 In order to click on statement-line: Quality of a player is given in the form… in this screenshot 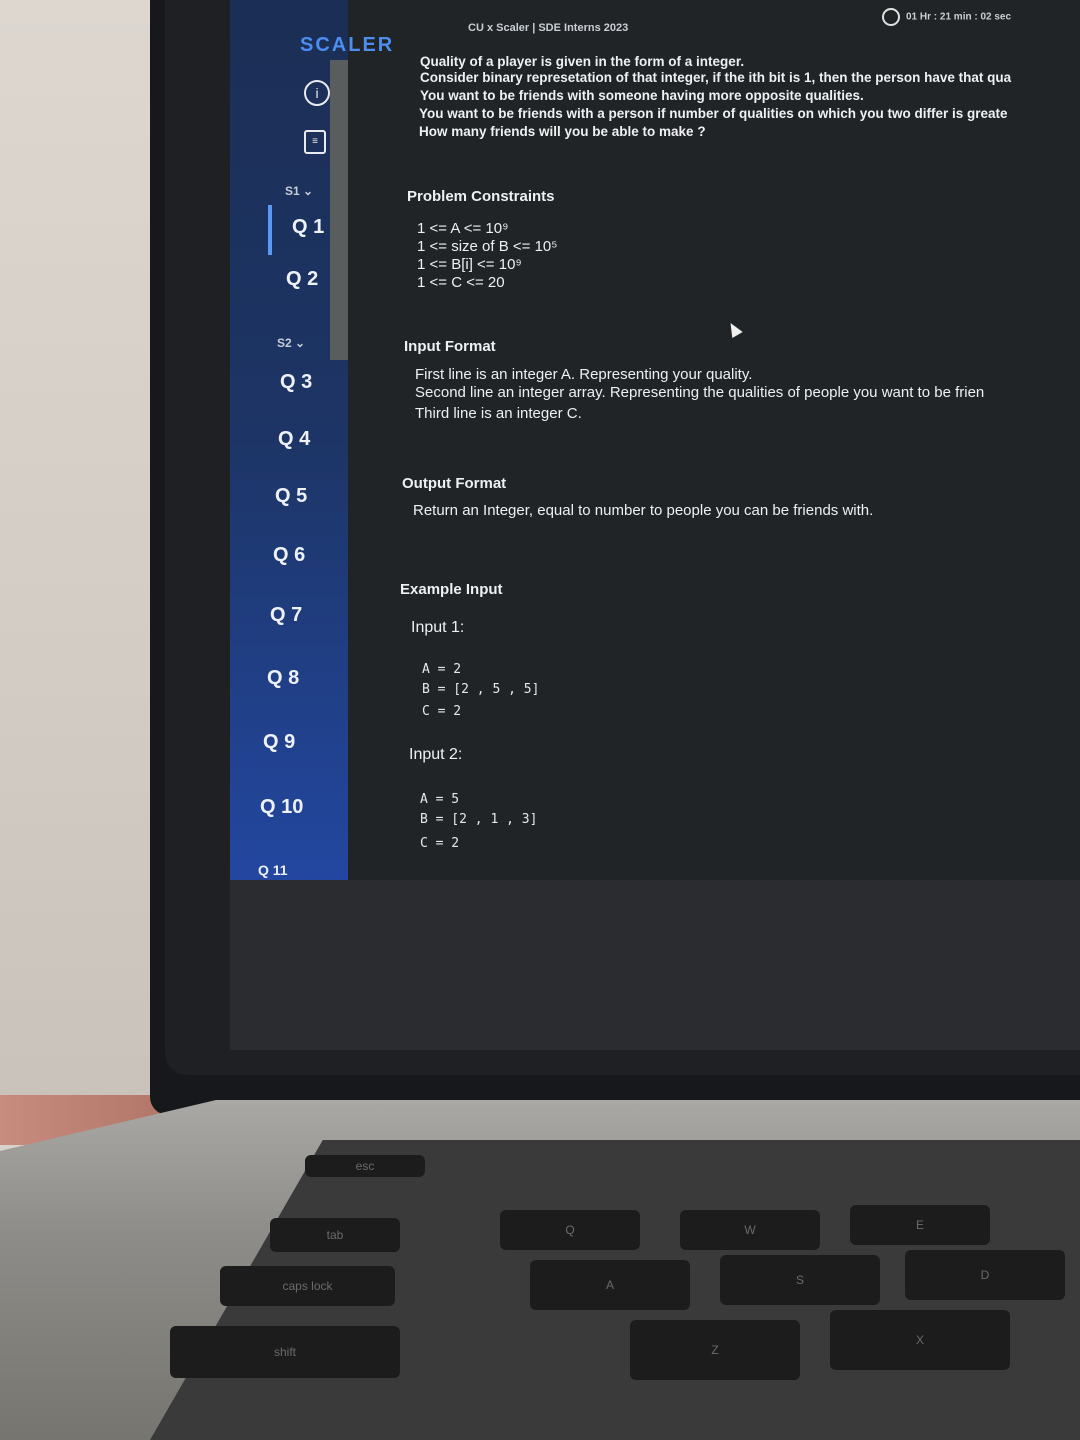, I will do `click(582, 61)`.